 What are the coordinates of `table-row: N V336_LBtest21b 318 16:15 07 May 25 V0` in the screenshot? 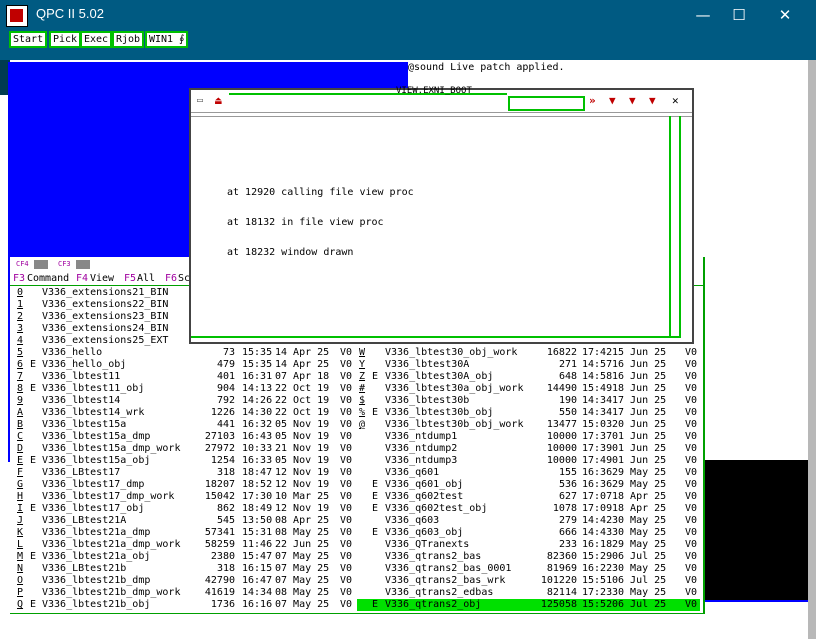 It's located at (185, 569).